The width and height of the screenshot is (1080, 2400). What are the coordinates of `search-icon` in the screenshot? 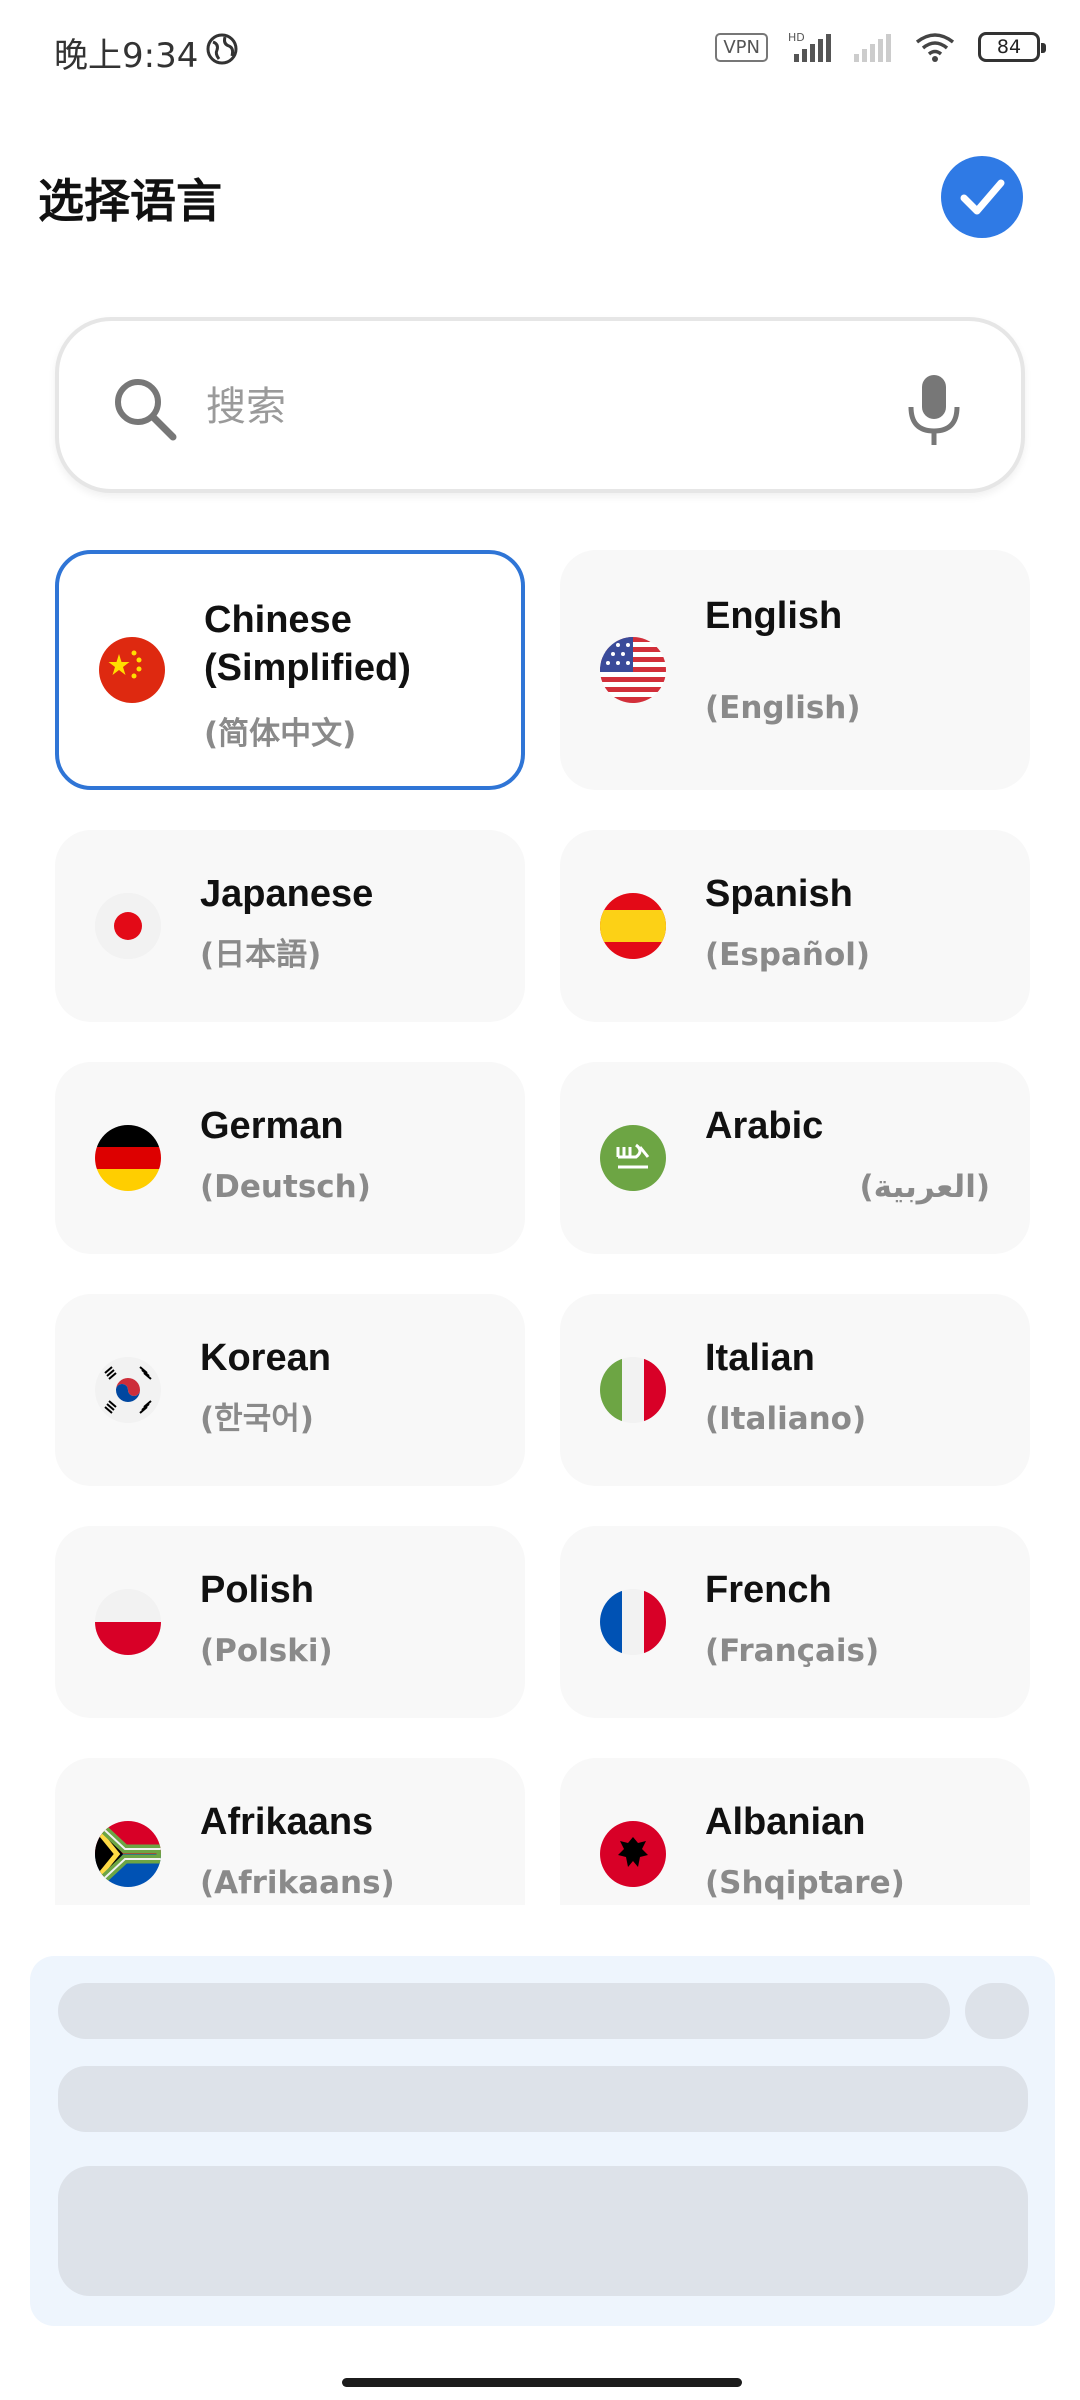 It's located at (146, 410).